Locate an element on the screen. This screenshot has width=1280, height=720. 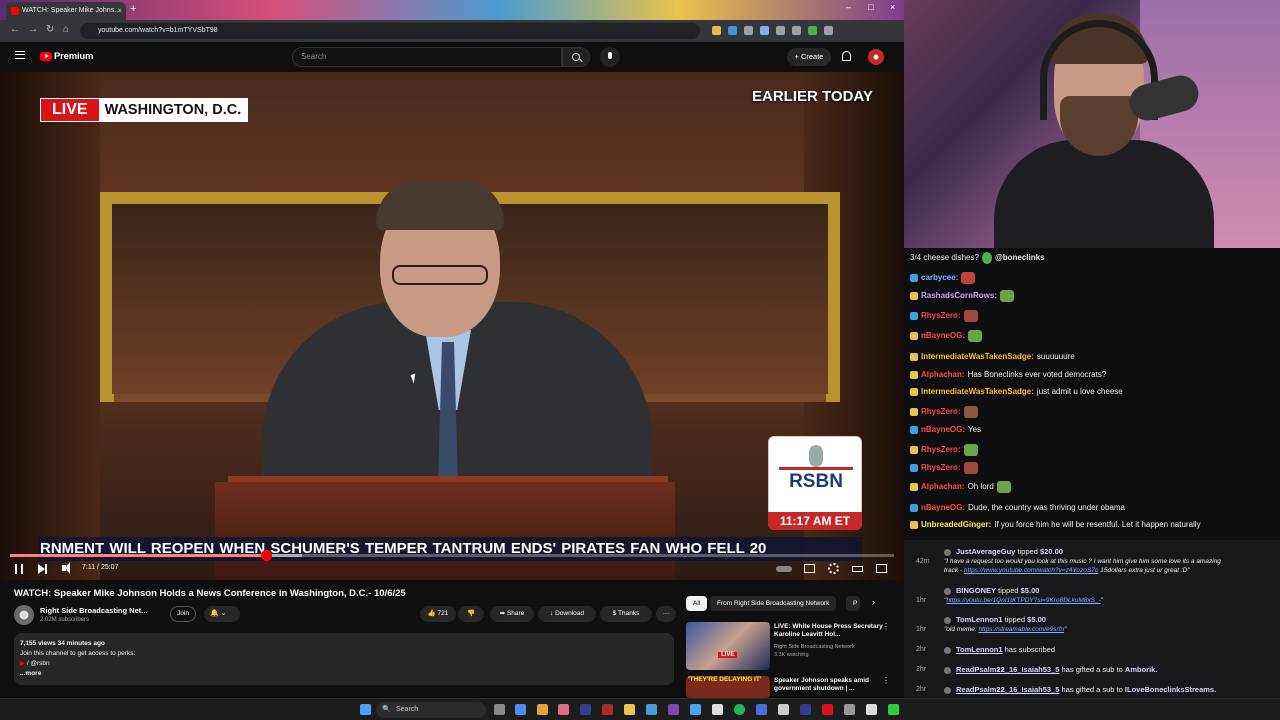
sidebar-icon is located at coordinates (796, 30).